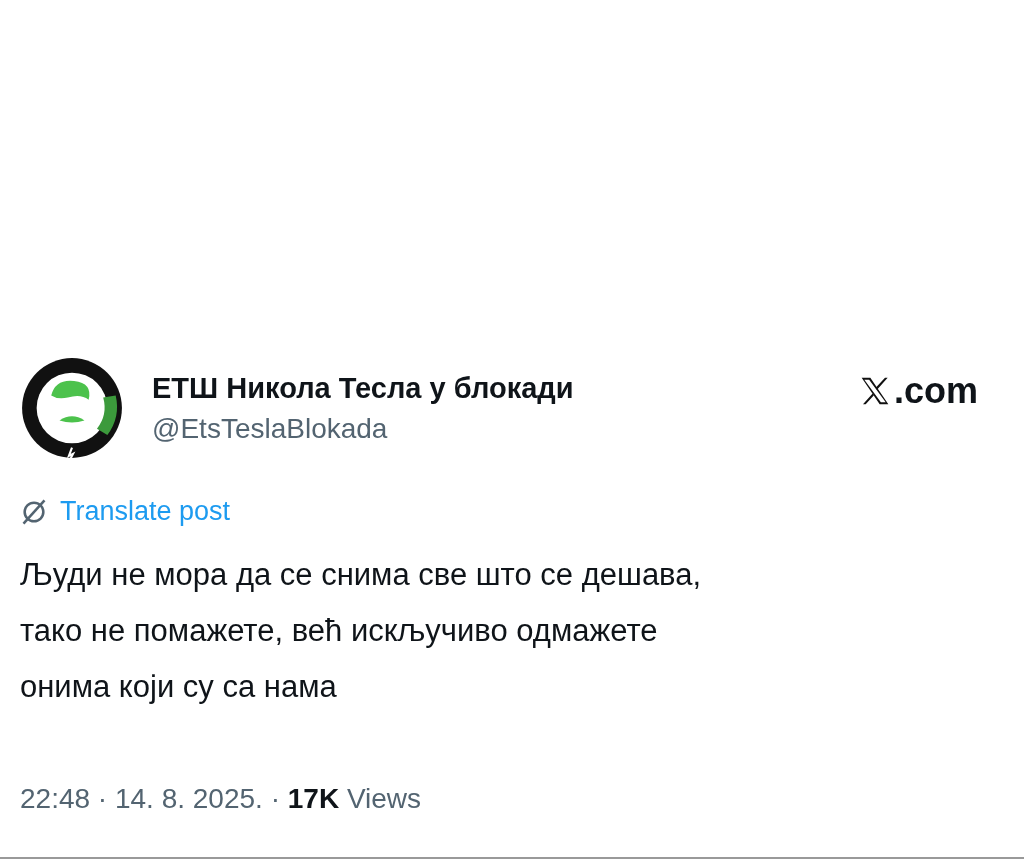  I want to click on author-name: ЕТШ Никола Тесла у блокади, so click(505, 388).